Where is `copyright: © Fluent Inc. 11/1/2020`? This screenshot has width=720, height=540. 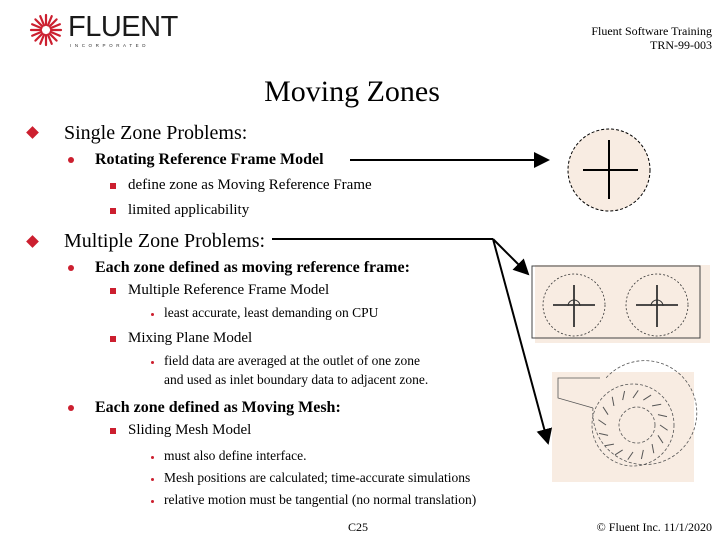 copyright: © Fluent Inc. 11/1/2020 is located at coordinates (654, 527).